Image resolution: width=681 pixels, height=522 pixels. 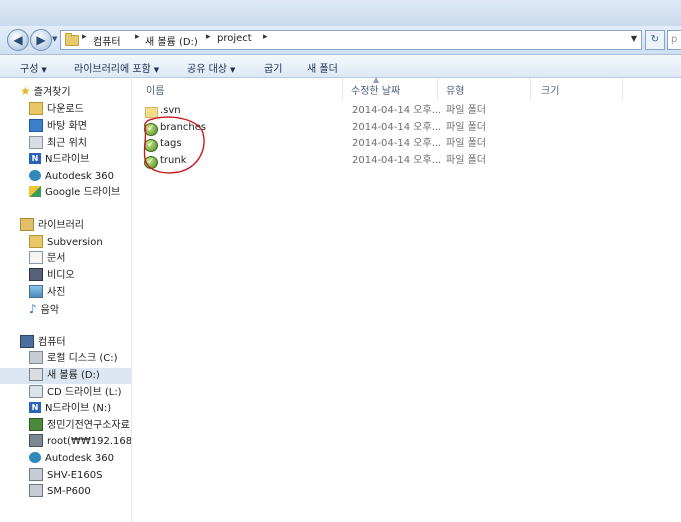 I want to click on include-in-library-menu: 라이브러리에 포함 ▼, so click(x=116, y=67).